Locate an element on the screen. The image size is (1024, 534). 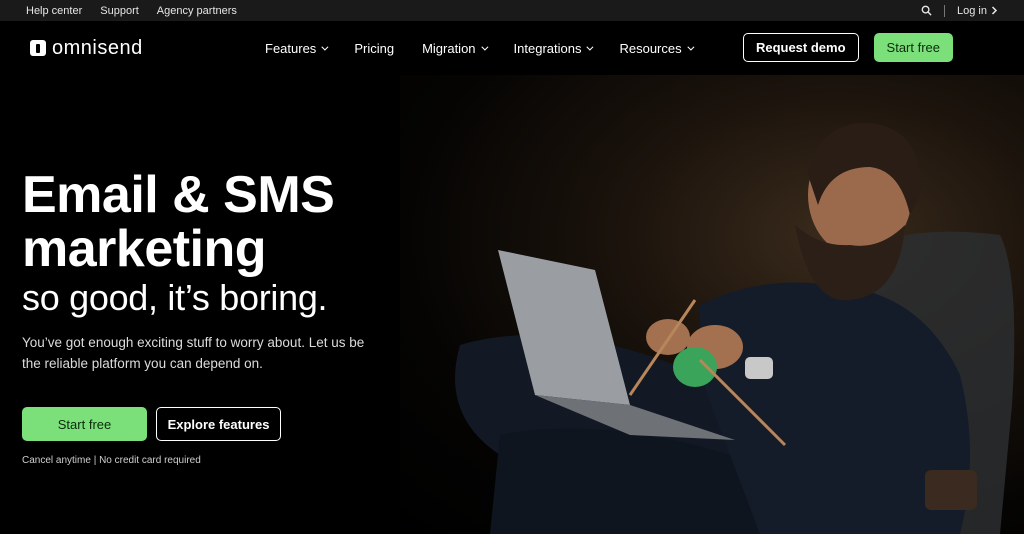
headline-line-1: Email & SMS is located at coordinates (178, 195).